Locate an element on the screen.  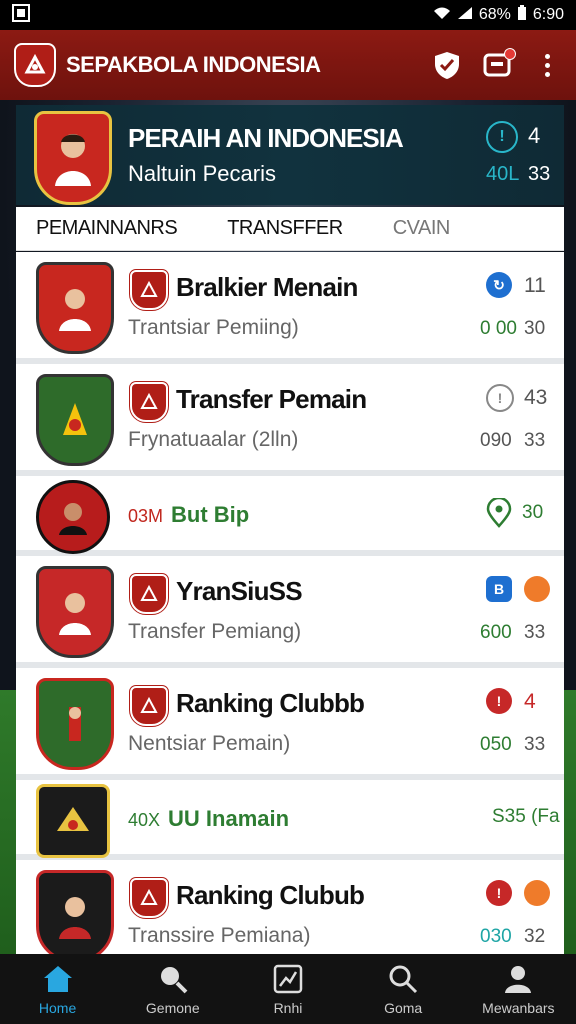
list-item: 40X UU Inamain S35 (Fa is located at coordinates (290, 820).